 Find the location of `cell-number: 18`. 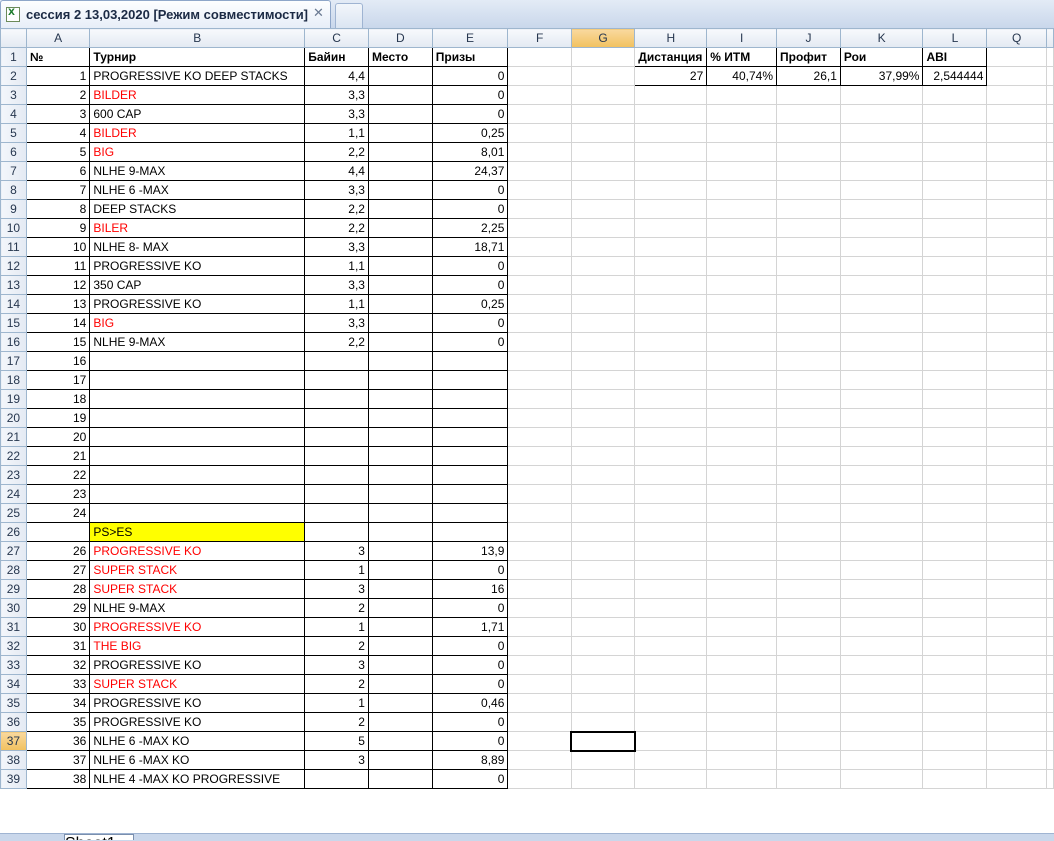

cell-number: 18 is located at coordinates (58, 399).